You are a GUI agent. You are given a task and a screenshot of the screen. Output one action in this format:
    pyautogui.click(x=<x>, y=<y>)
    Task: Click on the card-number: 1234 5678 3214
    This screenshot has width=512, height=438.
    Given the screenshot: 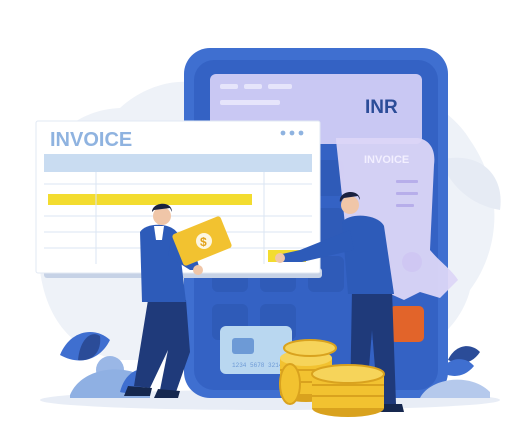 What is the action you would take?
    pyautogui.click(x=257, y=365)
    